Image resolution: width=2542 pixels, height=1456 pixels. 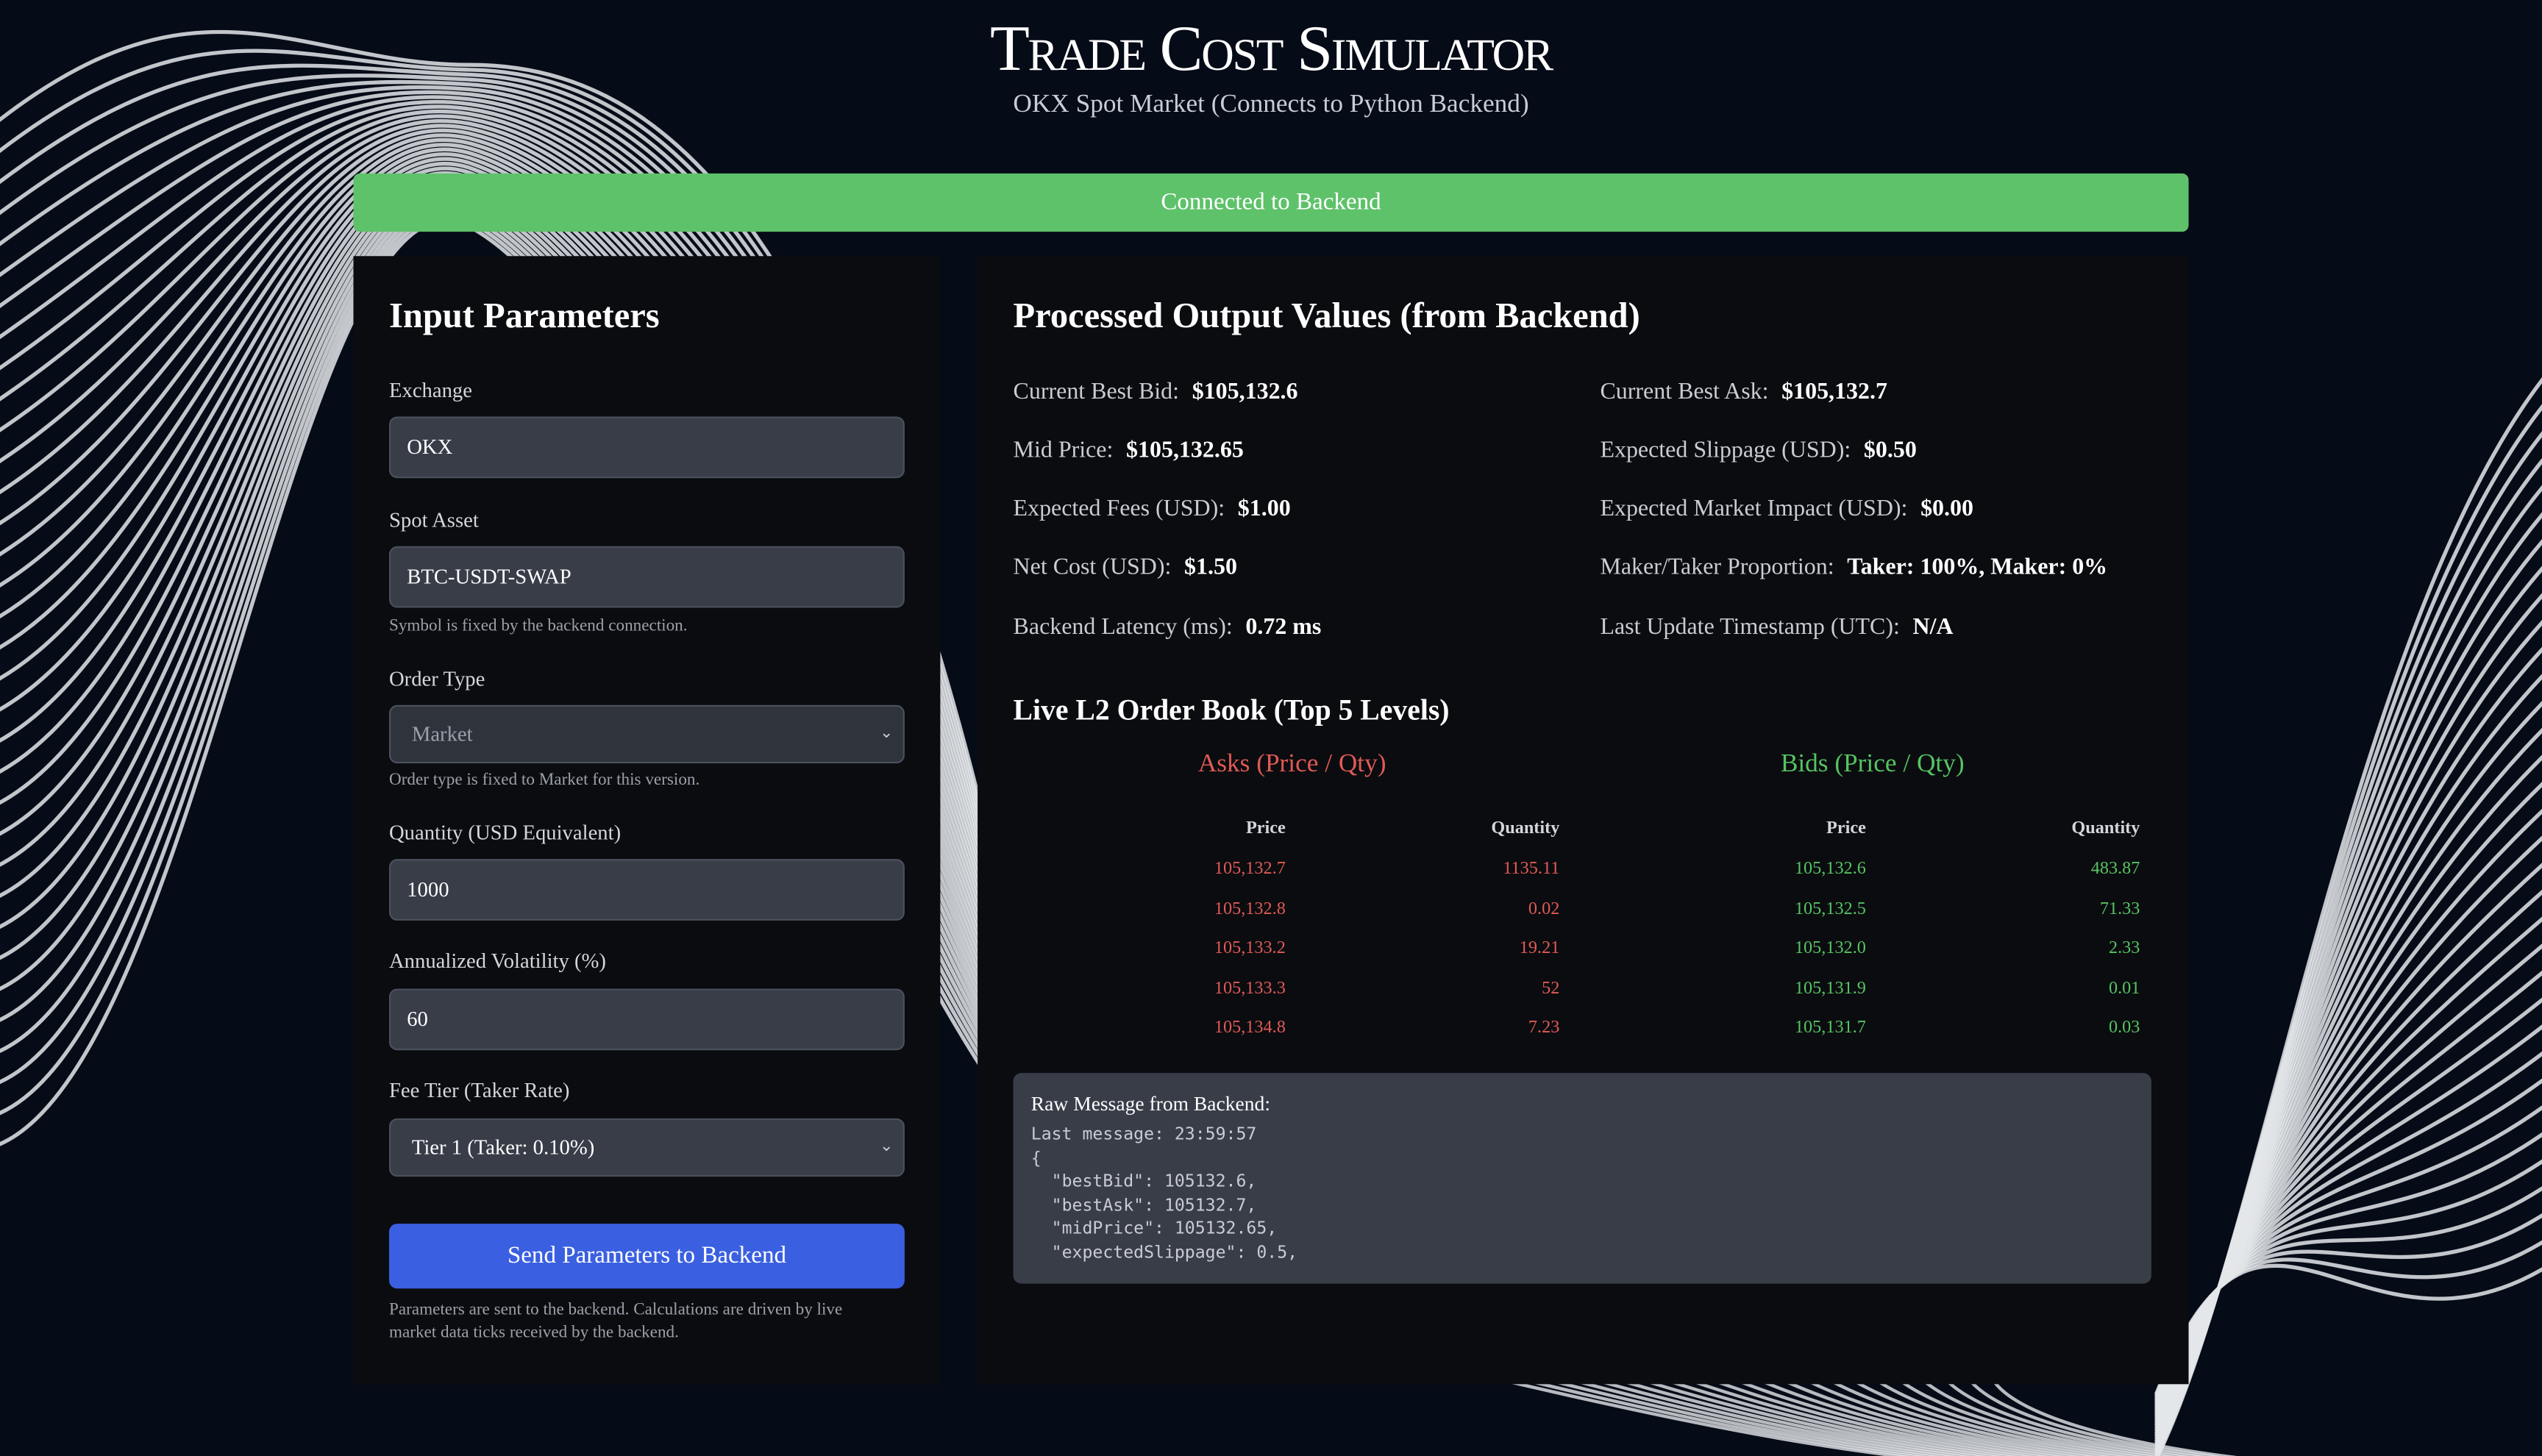 I want to click on ask-quantity-cell: 7.23, so click(x=1544, y=1028).